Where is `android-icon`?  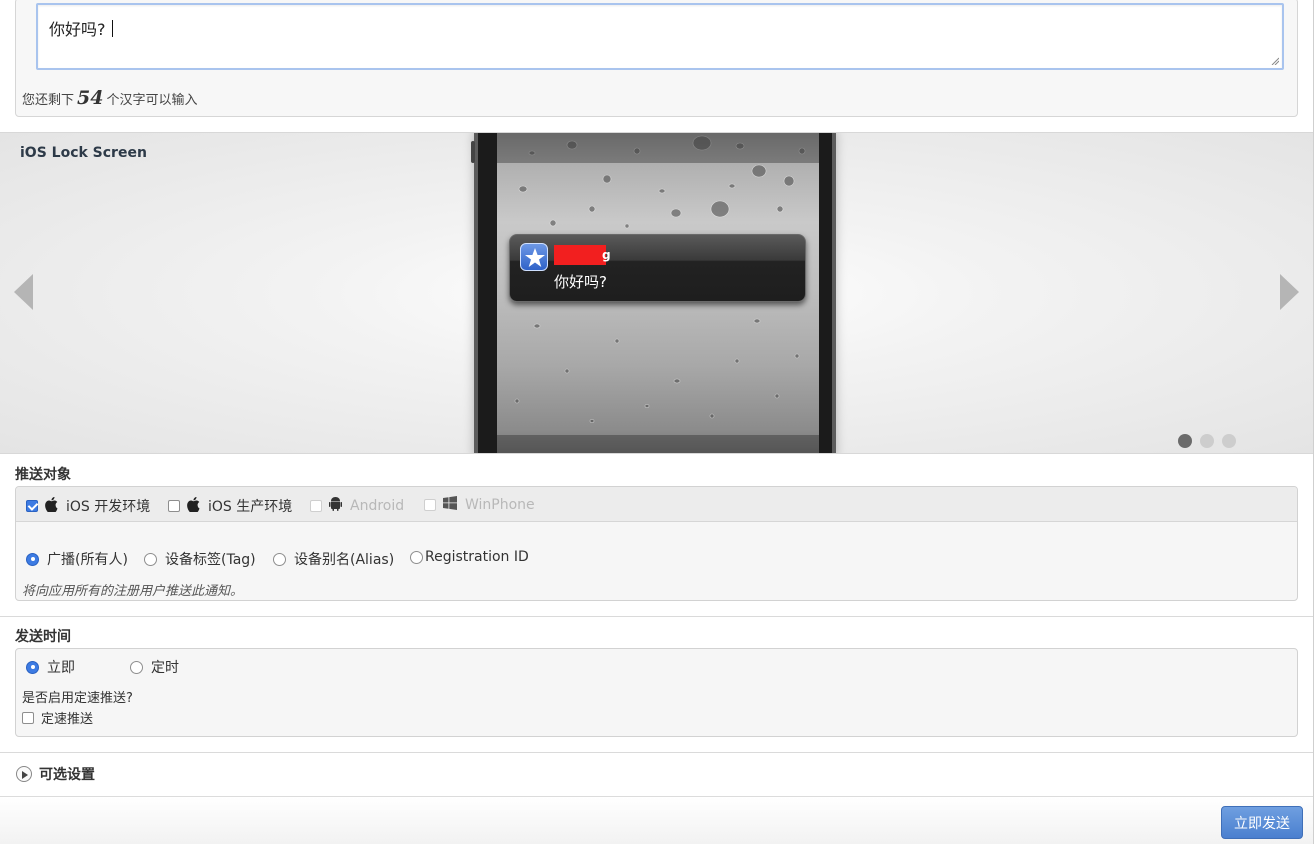 android-icon is located at coordinates (335, 505).